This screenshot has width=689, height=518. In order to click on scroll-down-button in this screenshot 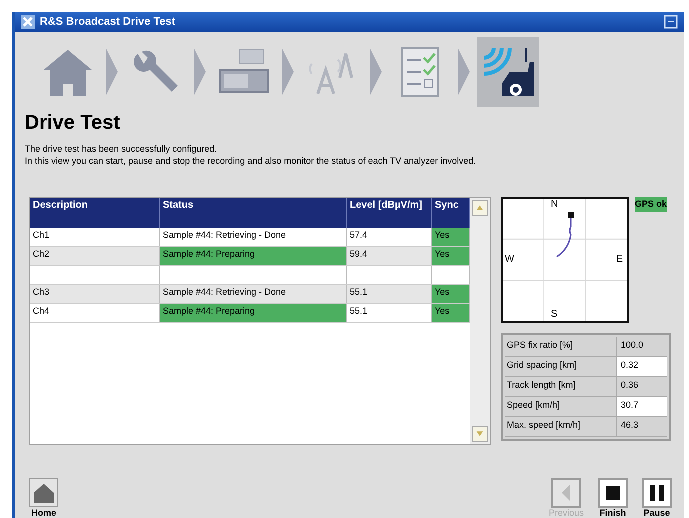, I will do `click(480, 434)`.